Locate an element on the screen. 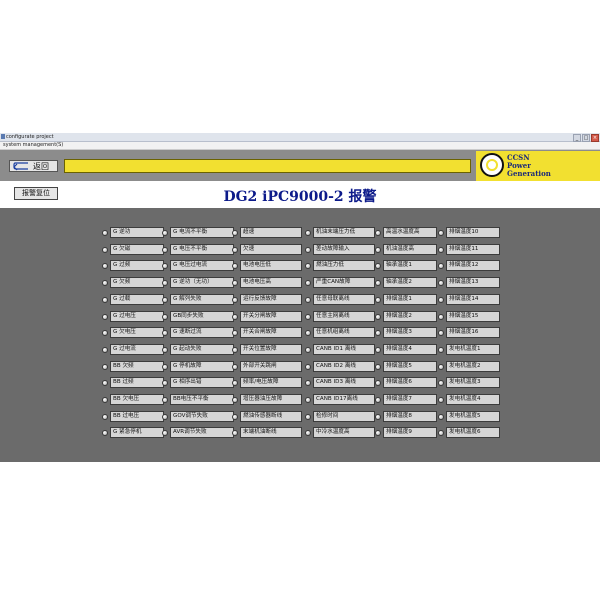  alarm-label: 增压器油压故障 is located at coordinates (271, 399).